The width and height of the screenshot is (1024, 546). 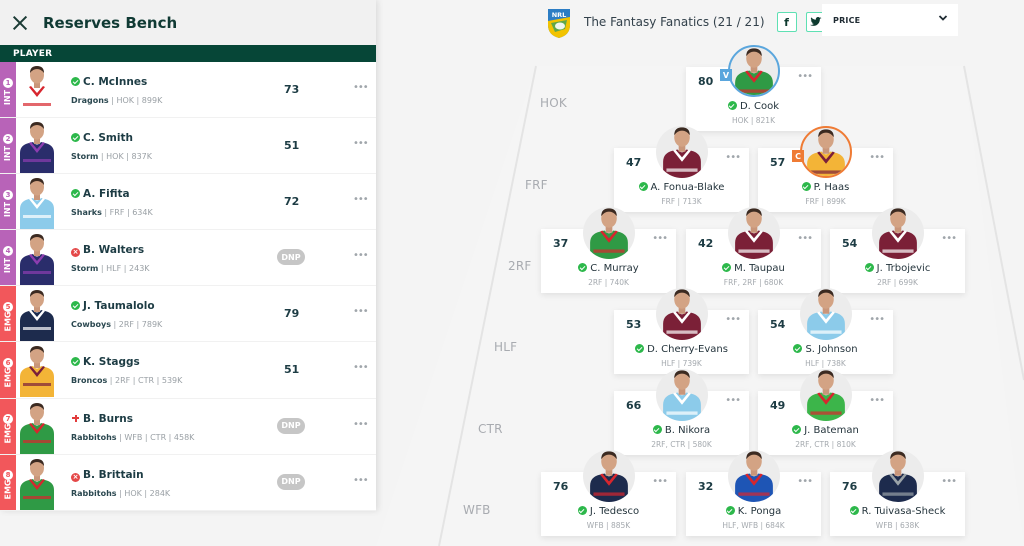 What do you see at coordinates (681, 412) in the screenshot?
I see `player-card: 66 ••• B. Nikora 2RF, CTR | 580K` at bounding box center [681, 412].